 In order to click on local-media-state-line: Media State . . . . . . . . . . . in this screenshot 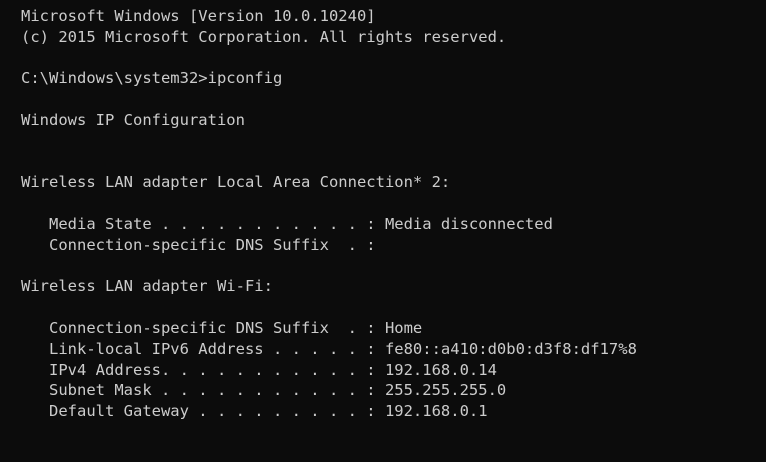, I will do `click(287, 223)`.